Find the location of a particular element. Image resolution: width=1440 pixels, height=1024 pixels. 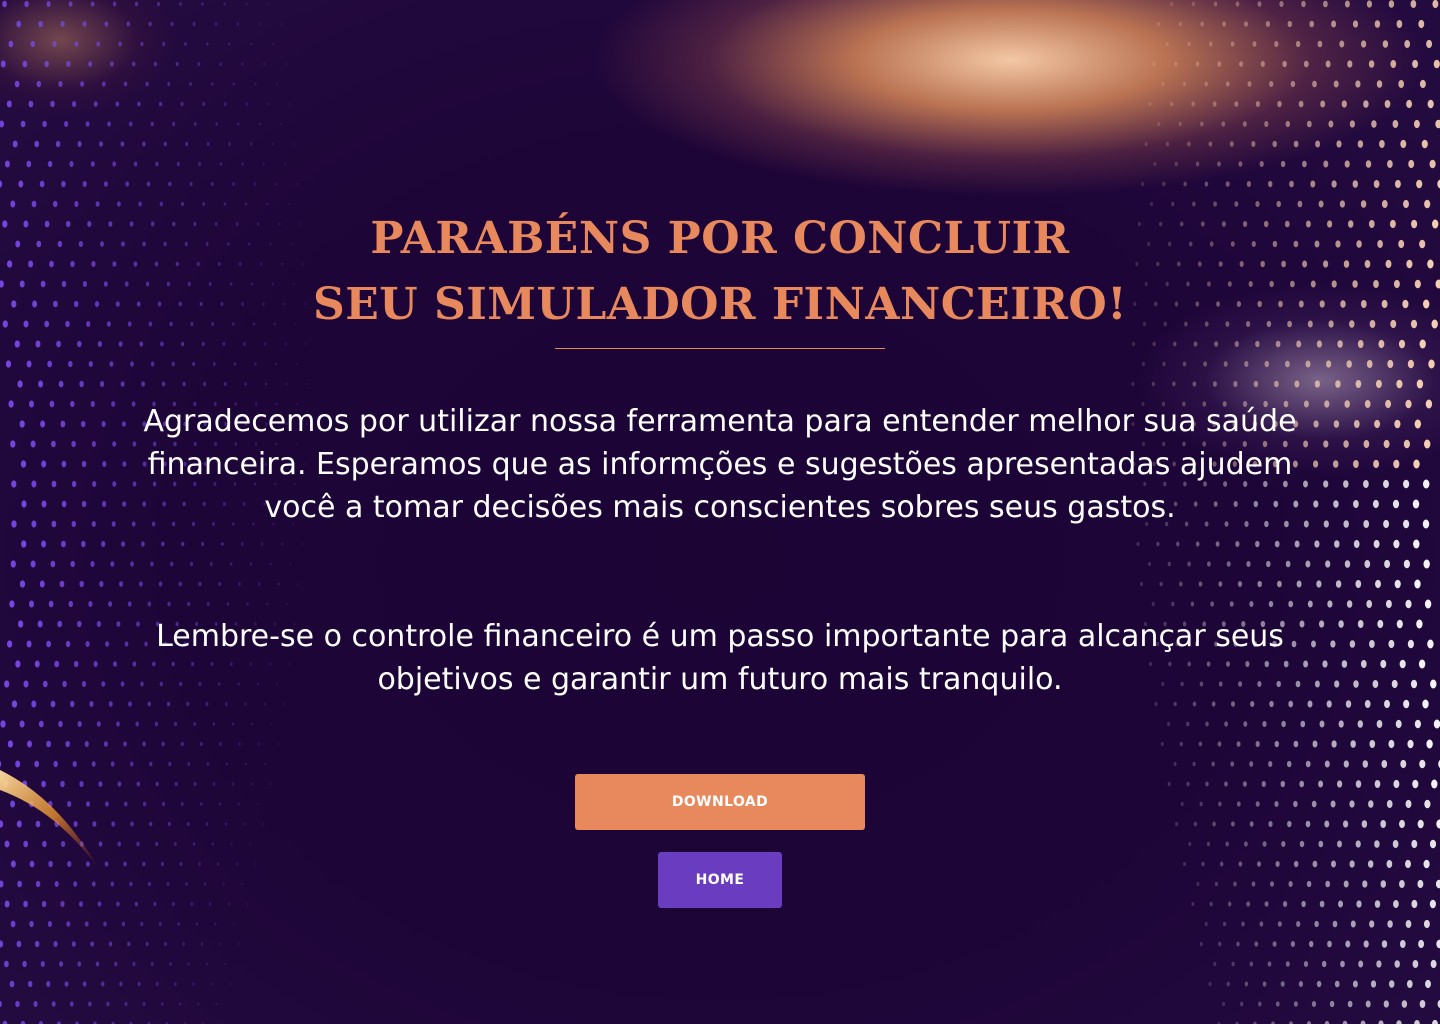

title-line-2: SEU SIMULADOR FINANCEIRO! is located at coordinates (720, 304).